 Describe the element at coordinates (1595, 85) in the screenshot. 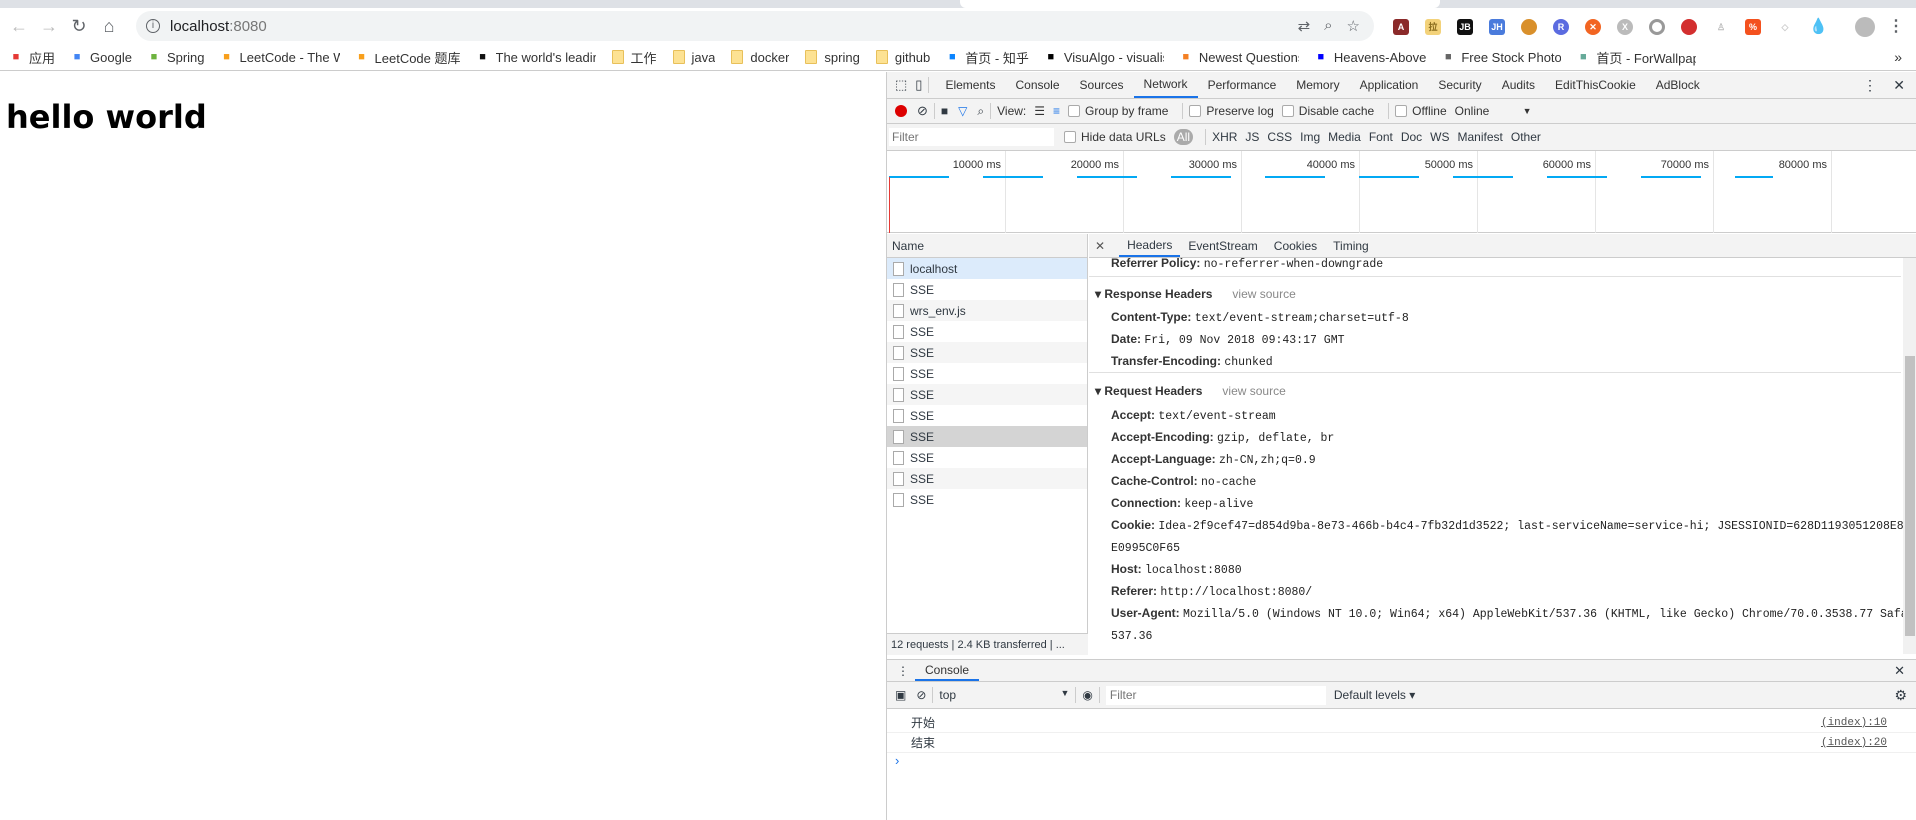

I see `tab-editthiscookie: EditThisCookie` at that location.